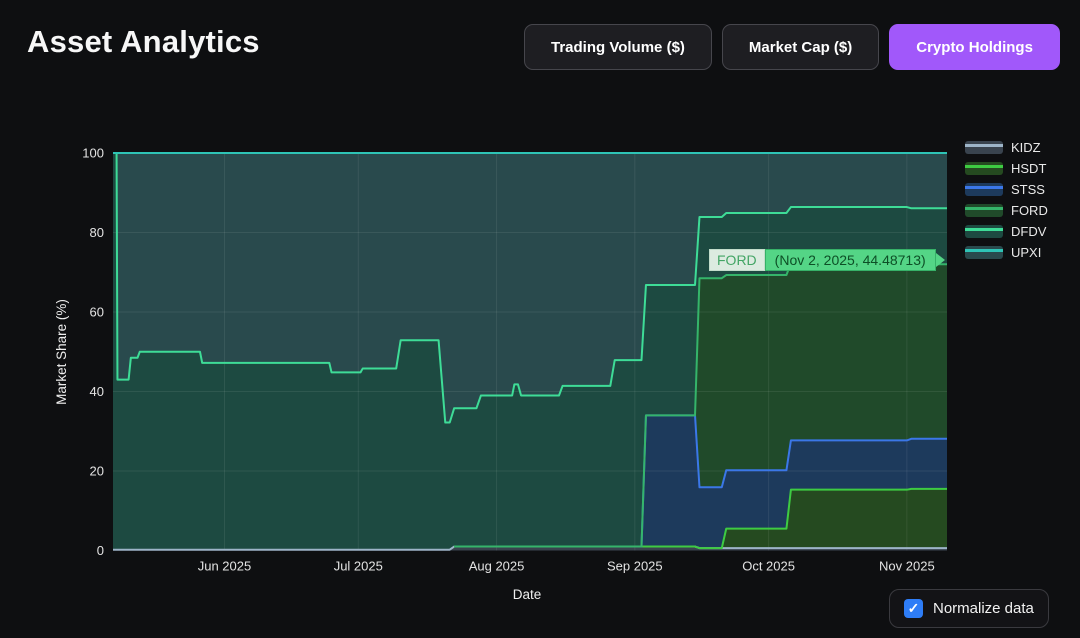 The width and height of the screenshot is (1080, 638). I want to click on legend-item-STSS: STSS, so click(1006, 189).